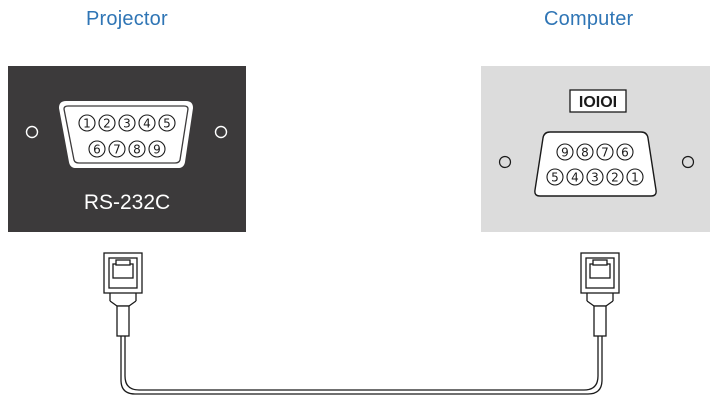 The height and width of the screenshot is (407, 710). I want to click on cable-outer, so click(361, 387).